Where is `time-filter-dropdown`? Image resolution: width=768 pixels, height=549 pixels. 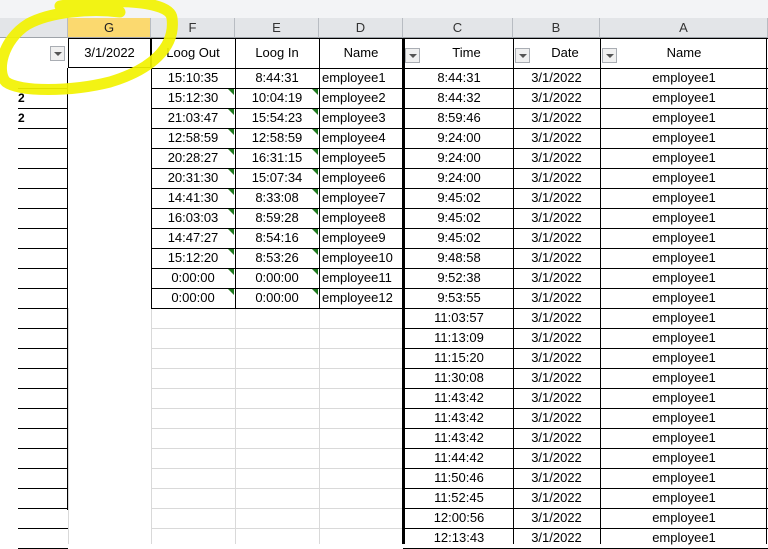 time-filter-dropdown is located at coordinates (412, 55).